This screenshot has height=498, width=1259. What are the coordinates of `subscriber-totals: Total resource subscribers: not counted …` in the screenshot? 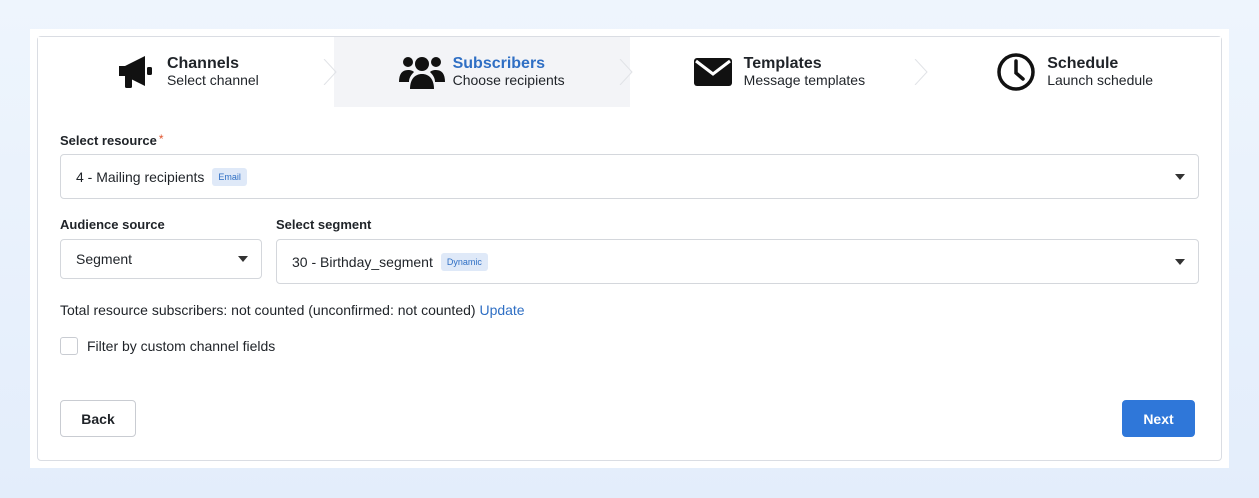 It's located at (292, 310).